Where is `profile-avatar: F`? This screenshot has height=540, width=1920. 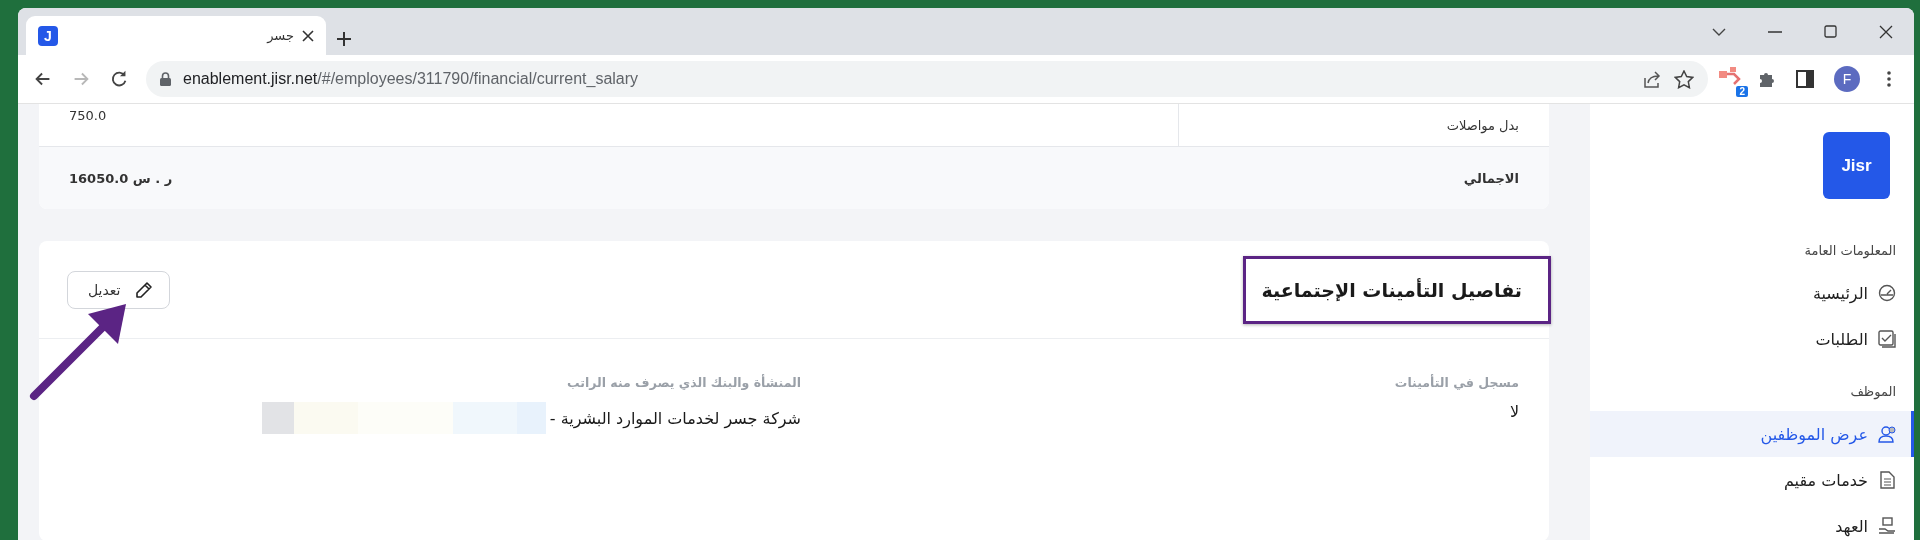 profile-avatar: F is located at coordinates (1847, 79).